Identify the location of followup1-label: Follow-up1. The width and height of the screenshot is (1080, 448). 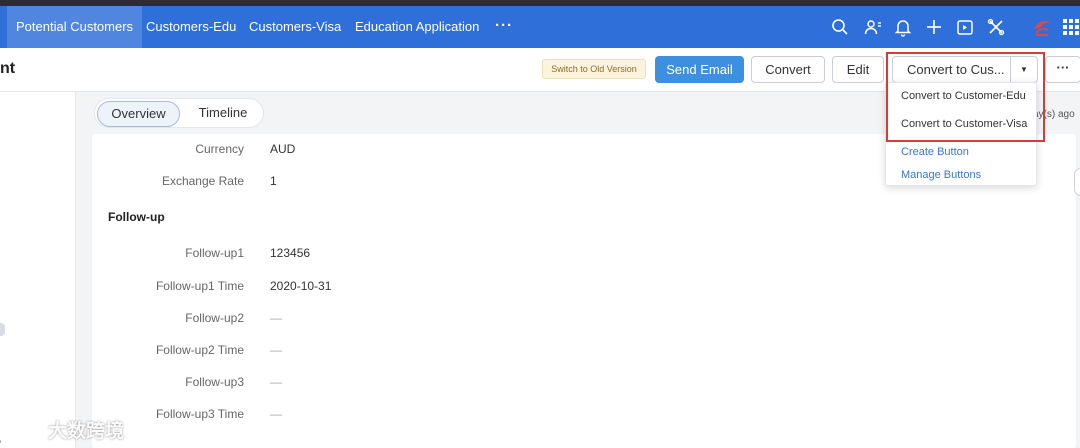
(214, 253).